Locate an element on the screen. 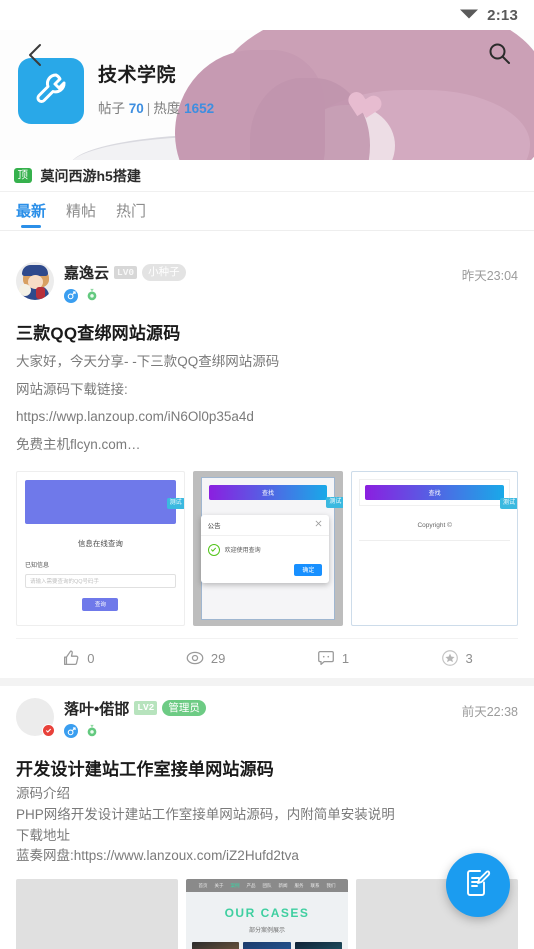 Image resolution: width=534 pixels, height=949 pixels. sort-tabs: 最新 精帖 热门 is located at coordinates (267, 211).